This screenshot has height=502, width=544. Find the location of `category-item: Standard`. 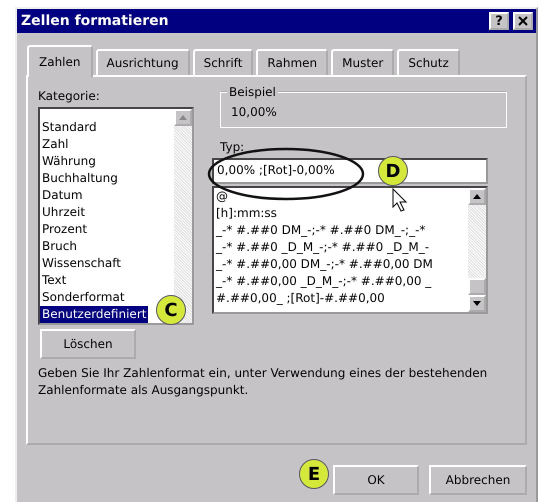

category-item: Standard is located at coordinates (69, 127).